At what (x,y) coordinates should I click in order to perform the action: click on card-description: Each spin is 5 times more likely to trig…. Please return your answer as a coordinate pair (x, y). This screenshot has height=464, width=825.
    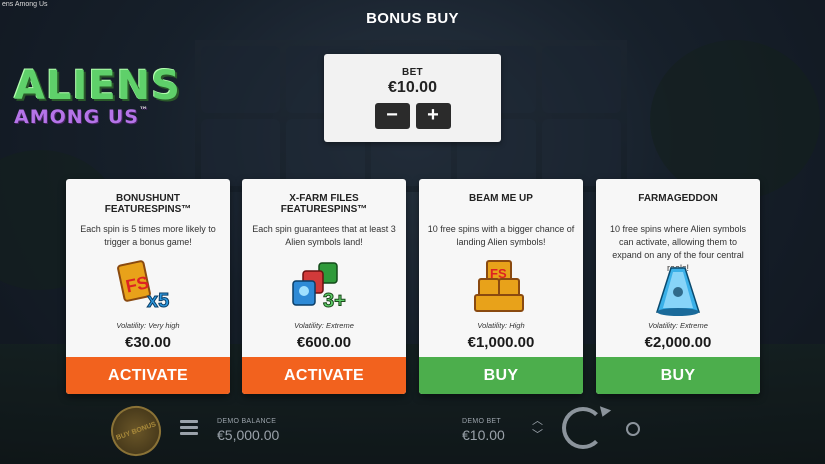
    Looking at the image, I should click on (148, 235).